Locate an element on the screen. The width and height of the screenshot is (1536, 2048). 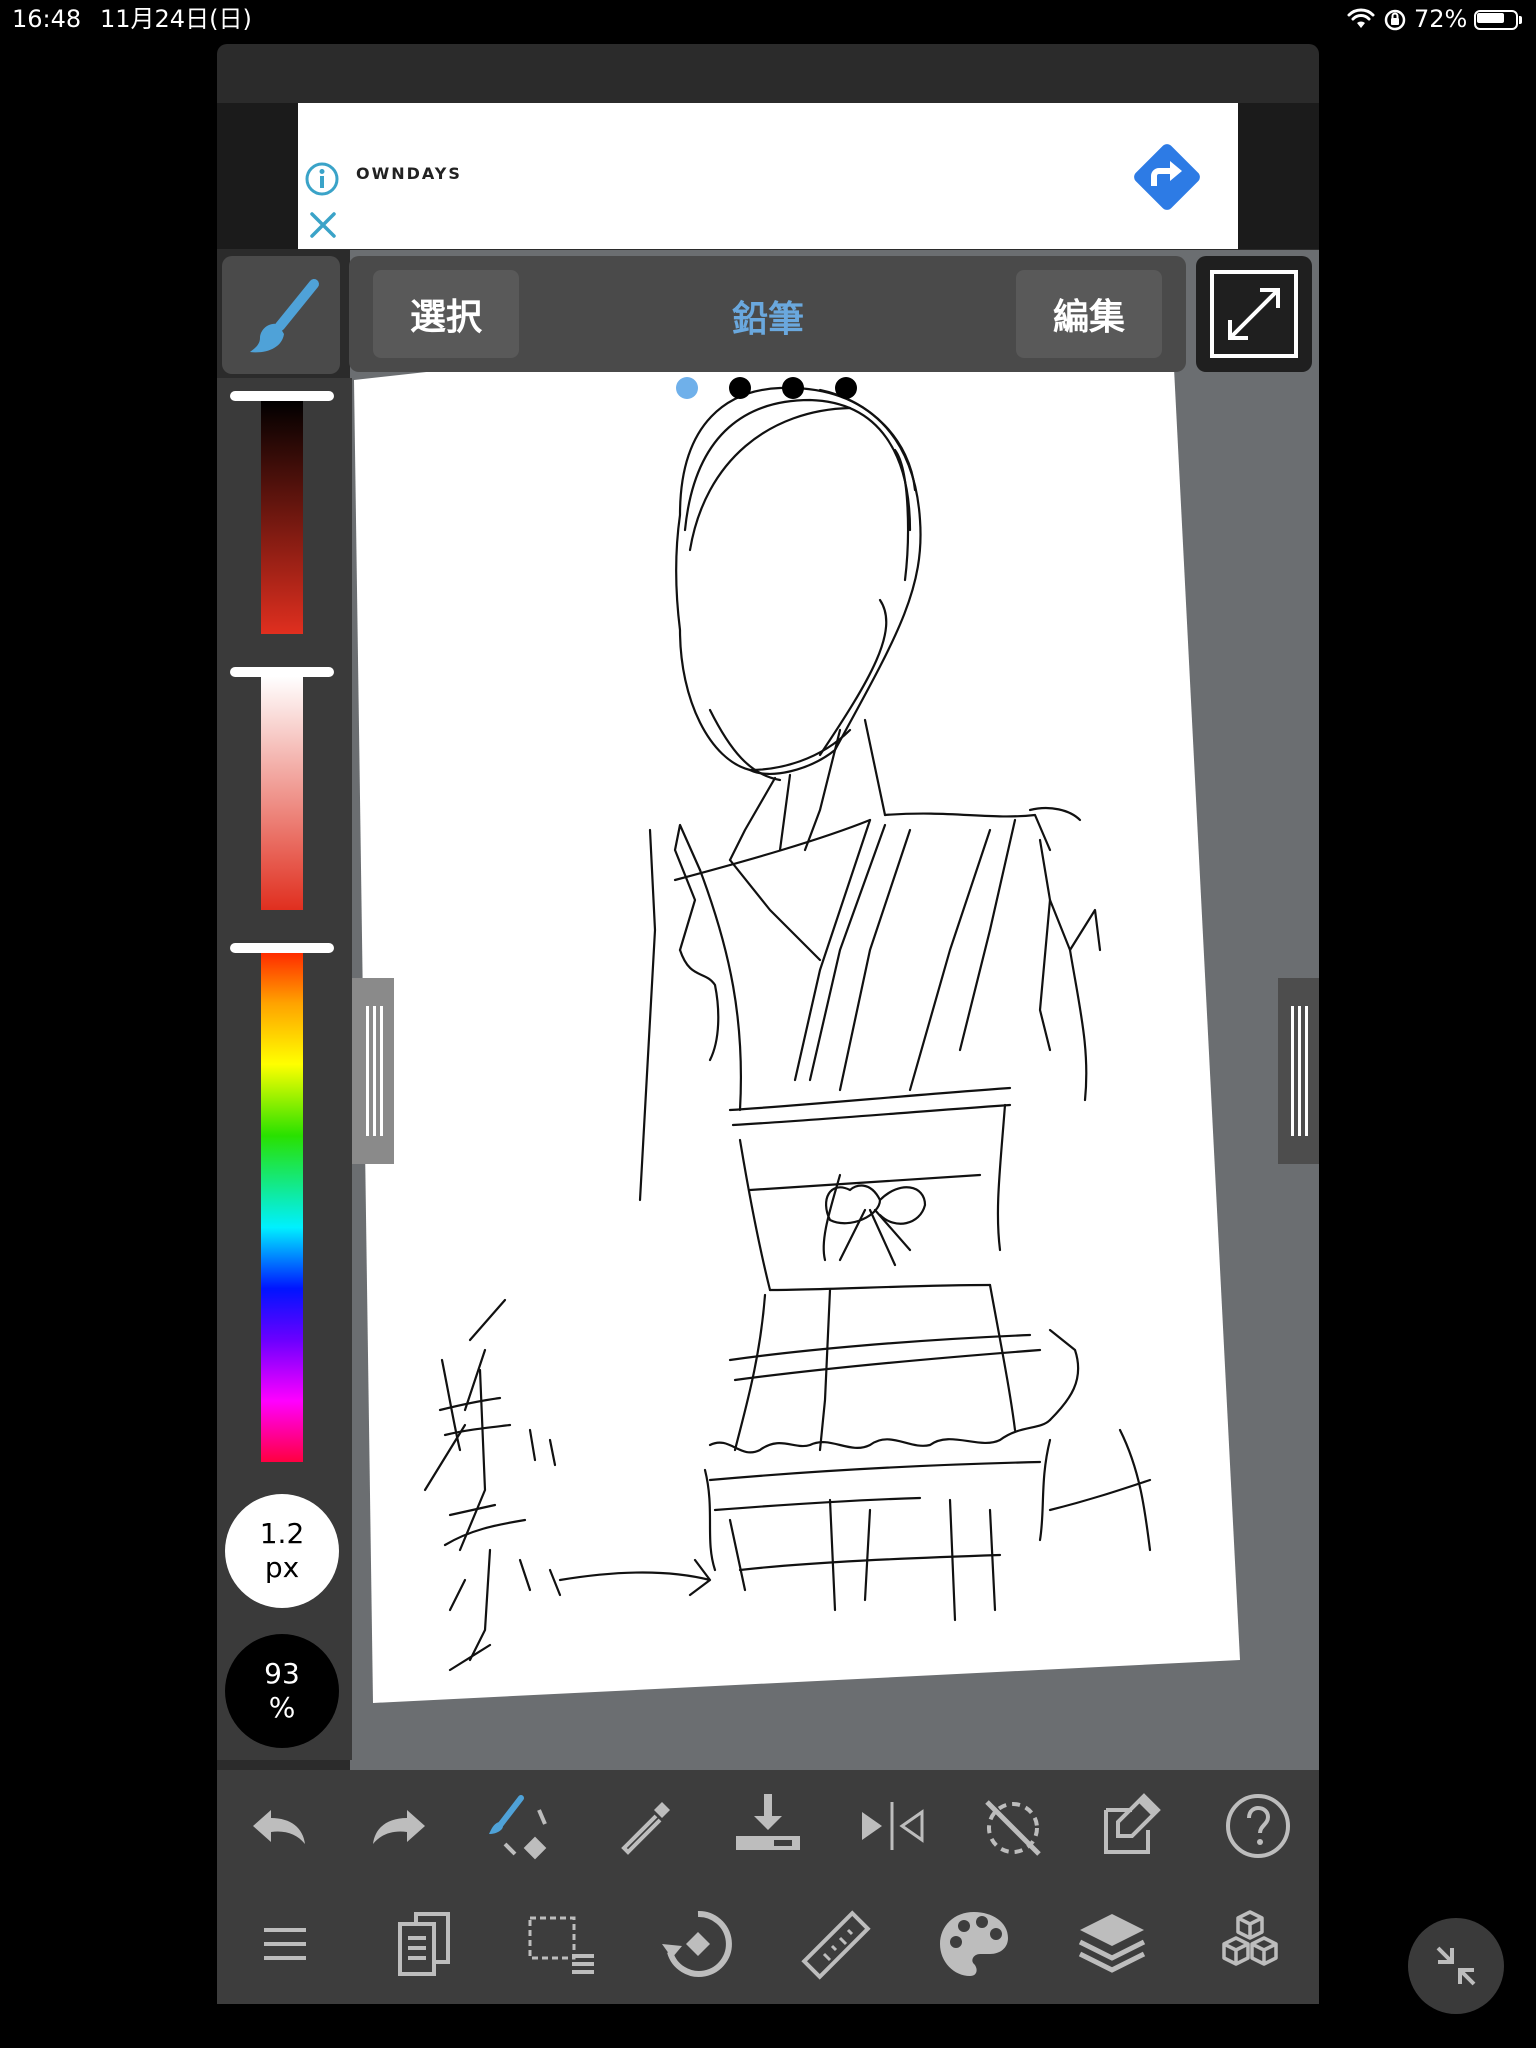
saturation-handle is located at coordinates (282, 672).